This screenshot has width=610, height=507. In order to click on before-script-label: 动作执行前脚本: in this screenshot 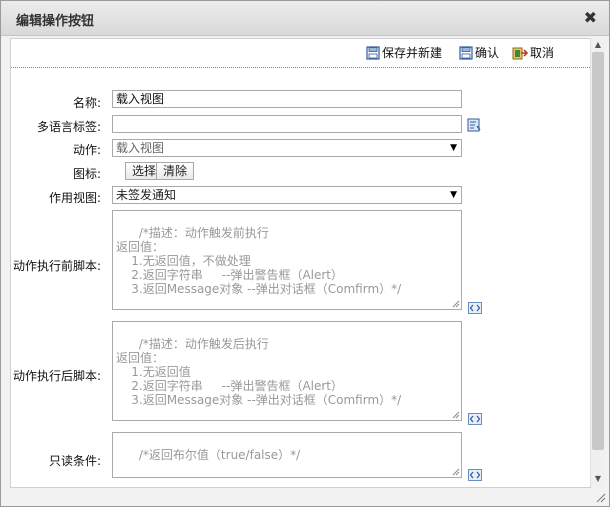, I will do `click(56, 266)`.